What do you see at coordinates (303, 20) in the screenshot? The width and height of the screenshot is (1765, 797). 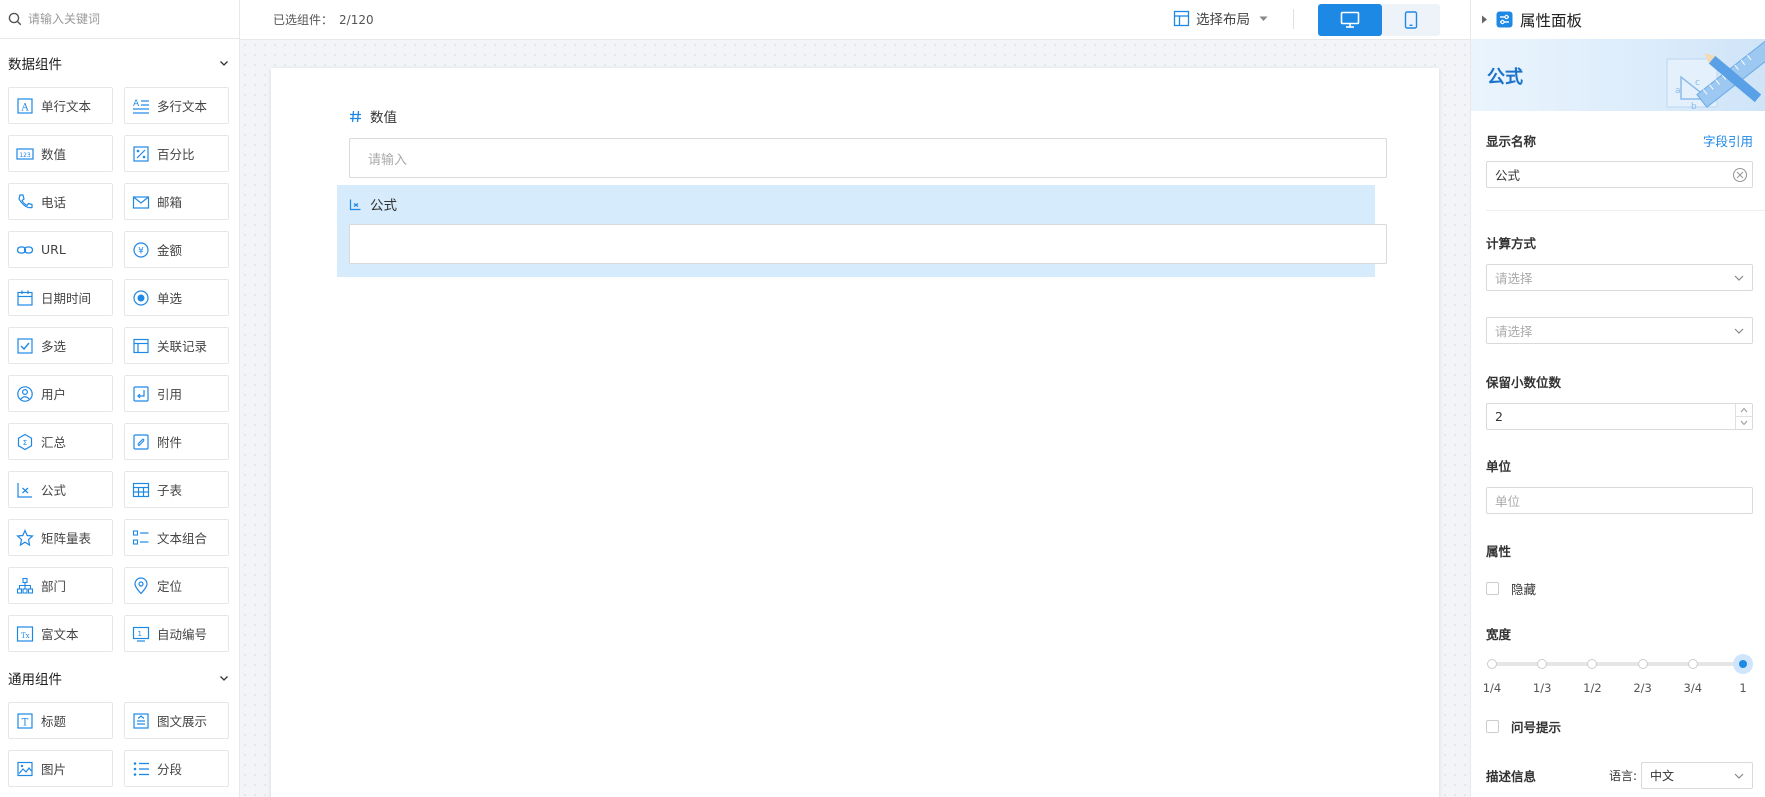 I see `selected-label: 已选组件：` at bounding box center [303, 20].